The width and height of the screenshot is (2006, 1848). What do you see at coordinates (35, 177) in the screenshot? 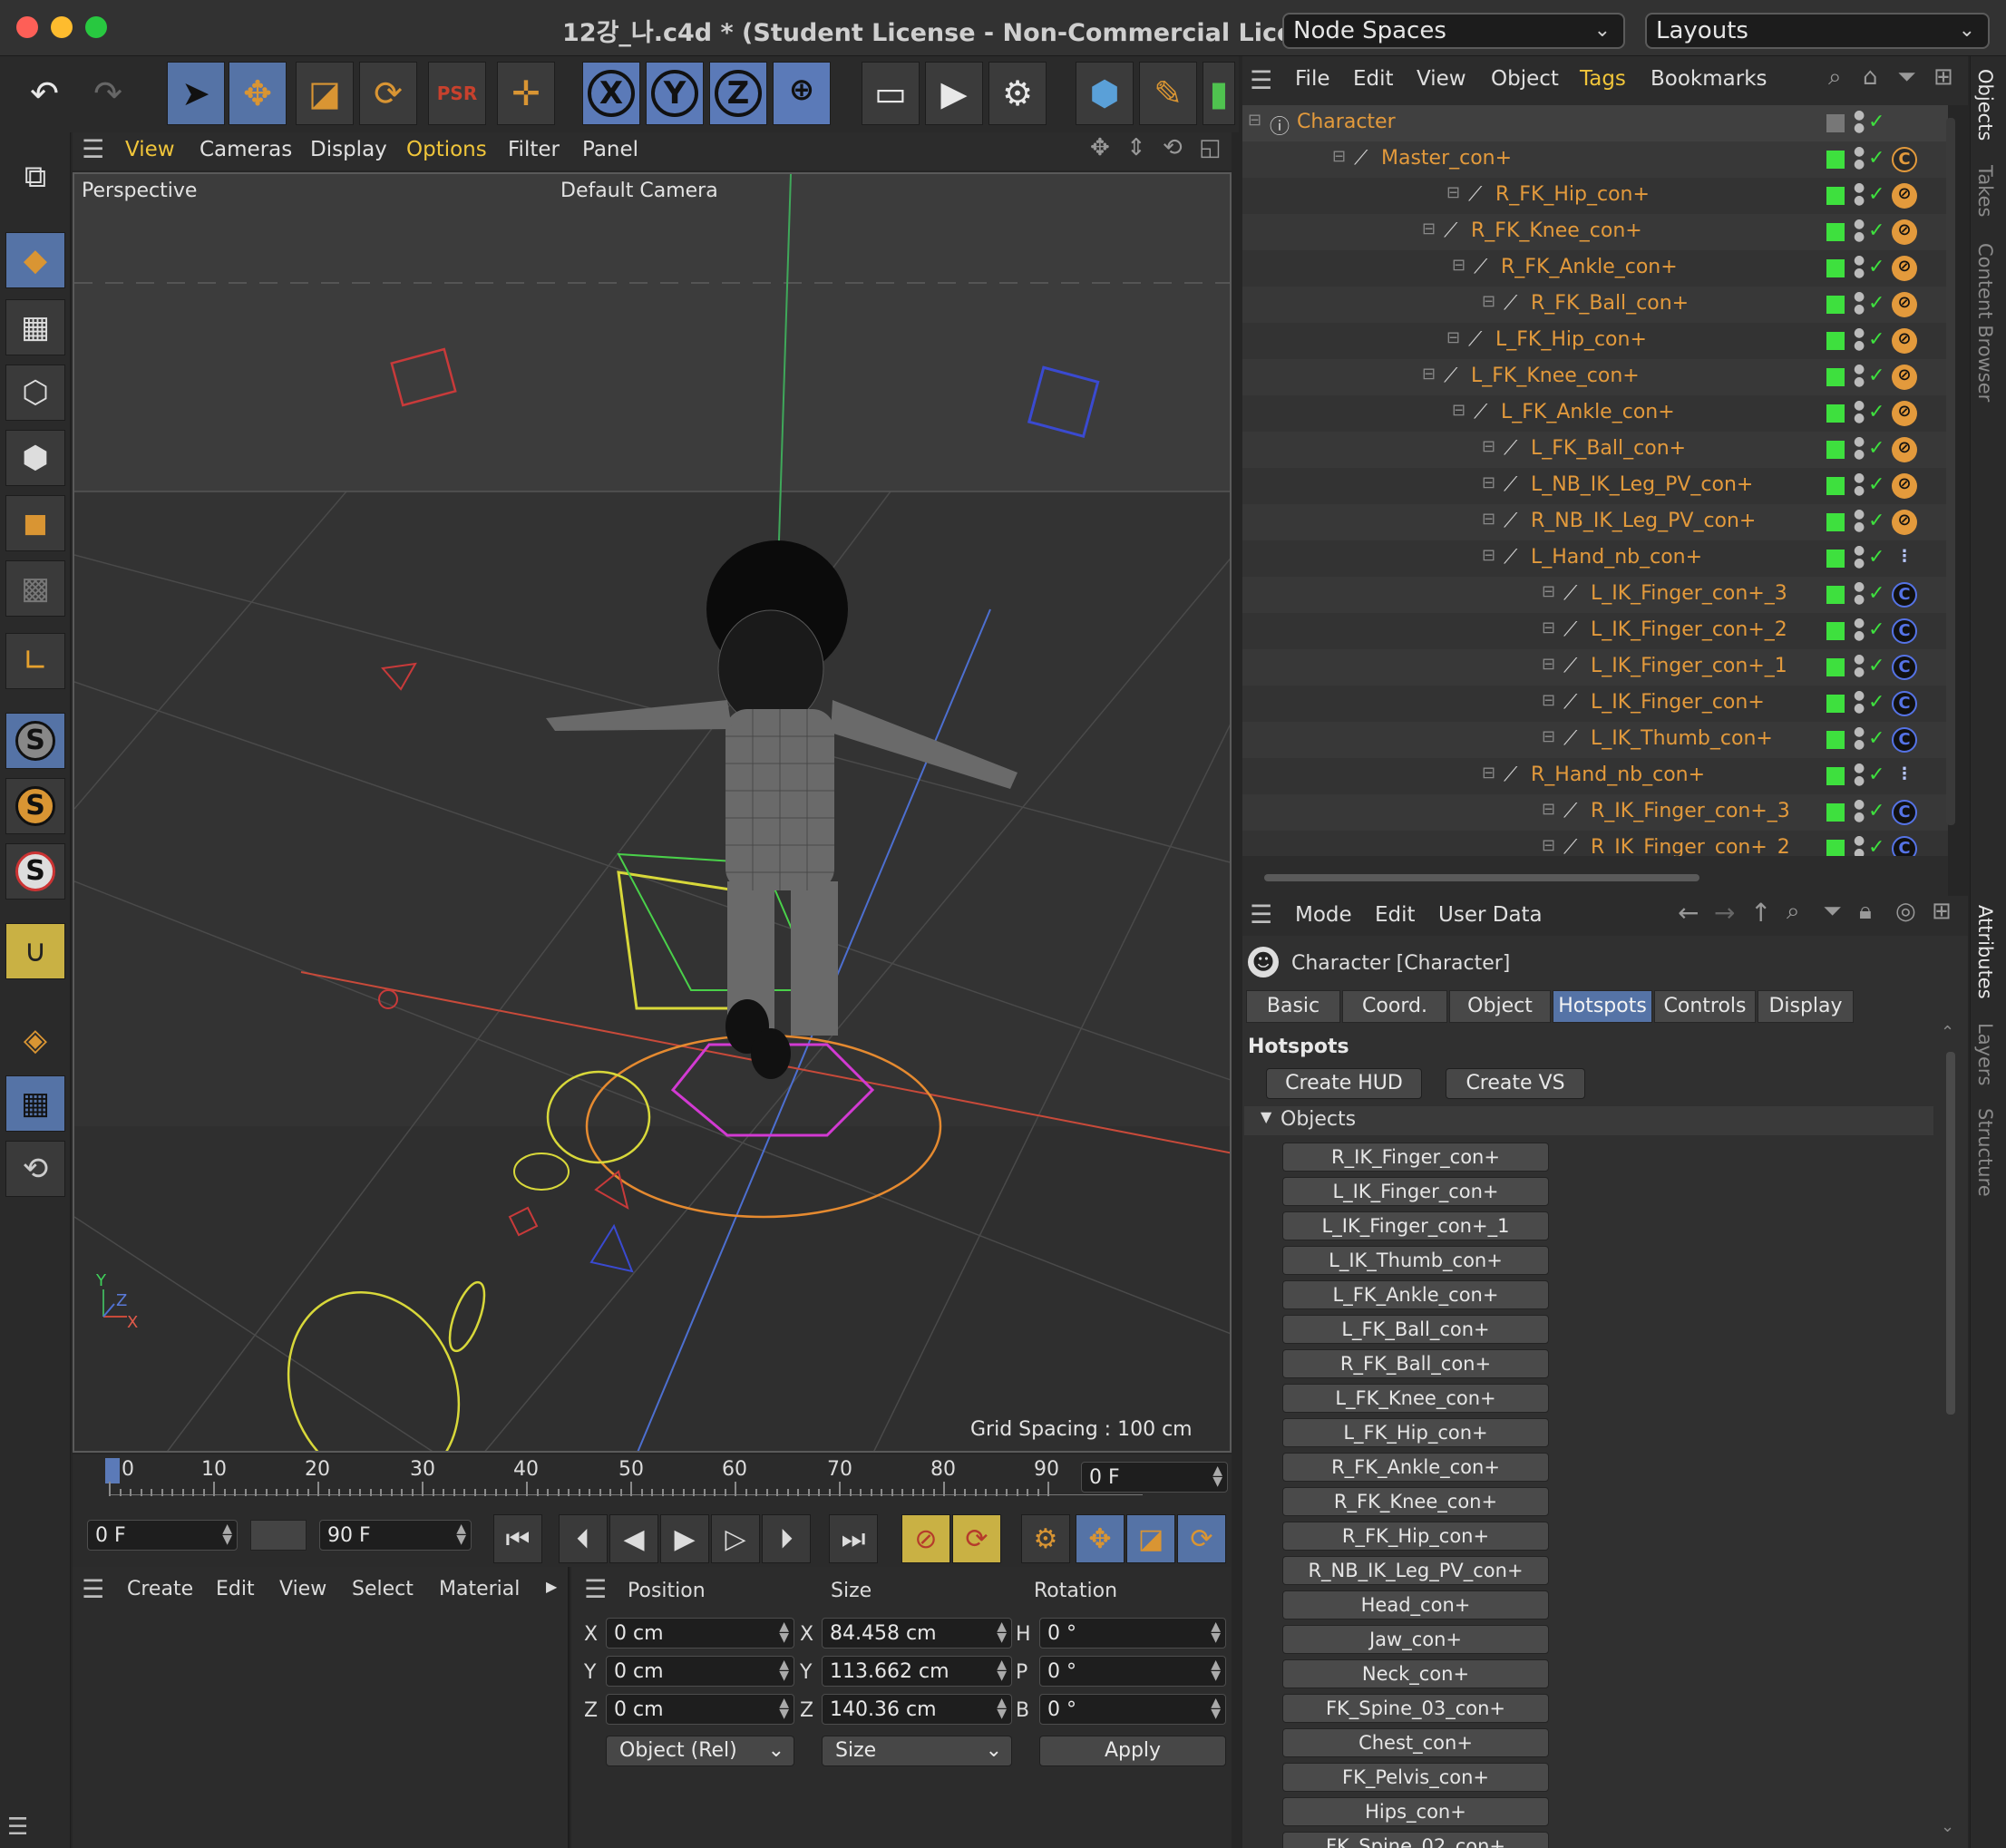
I see `make-editable-button: ⧉` at bounding box center [35, 177].